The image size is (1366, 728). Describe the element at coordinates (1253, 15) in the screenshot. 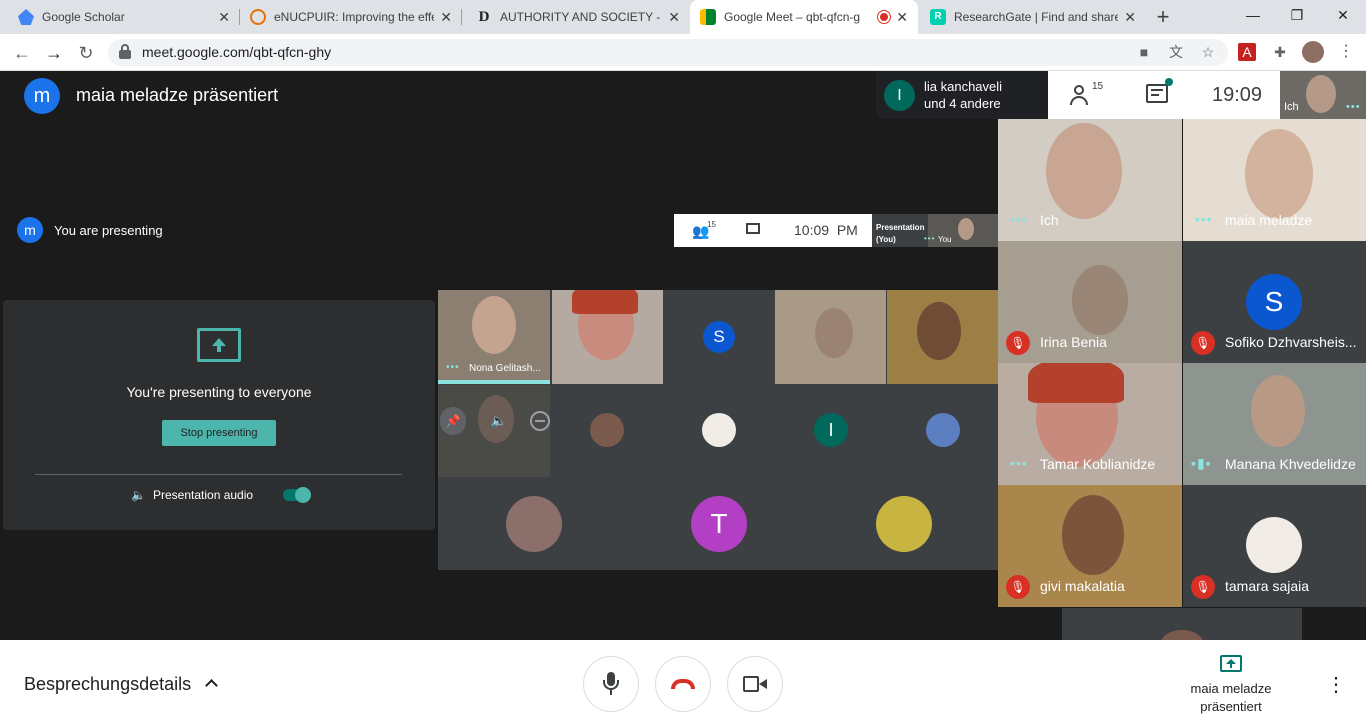

I see `minimize-window-button: —` at that location.